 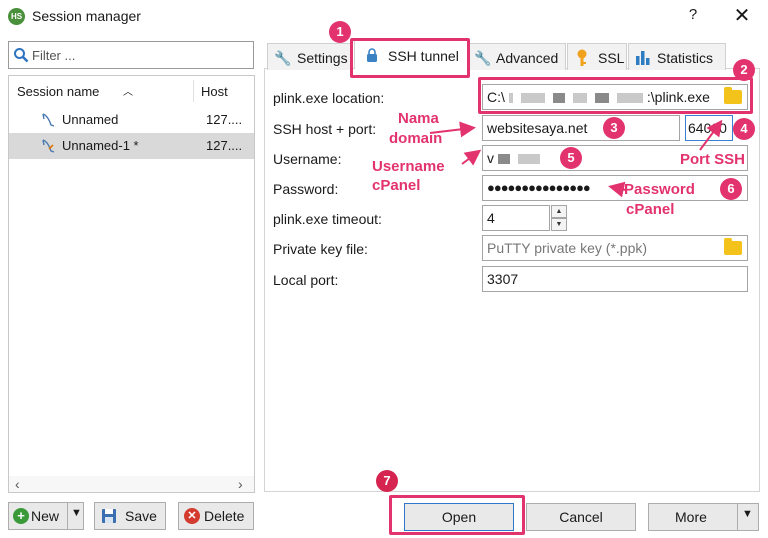 What do you see at coordinates (457, 515) in the screenshot?
I see `highlight-box-open` at bounding box center [457, 515].